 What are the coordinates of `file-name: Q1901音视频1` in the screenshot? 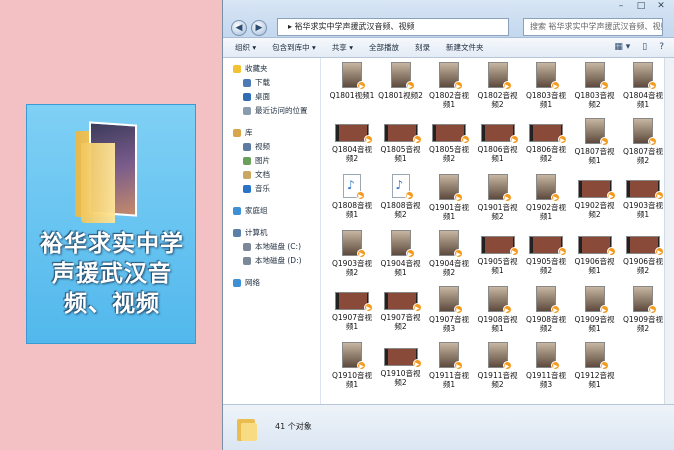 It's located at (449, 212).